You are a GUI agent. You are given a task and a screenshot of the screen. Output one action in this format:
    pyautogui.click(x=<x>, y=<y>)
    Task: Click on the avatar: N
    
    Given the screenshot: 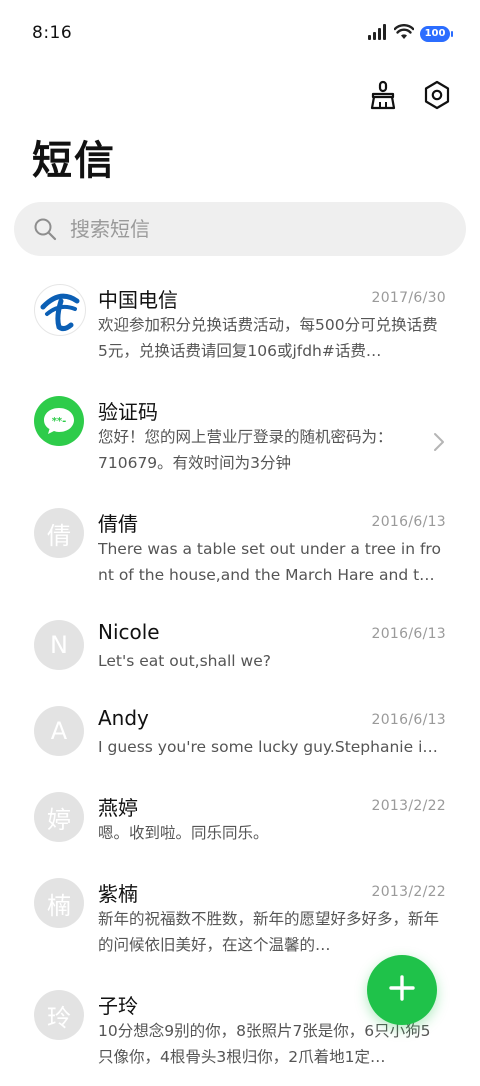 What is the action you would take?
    pyautogui.click(x=59, y=645)
    